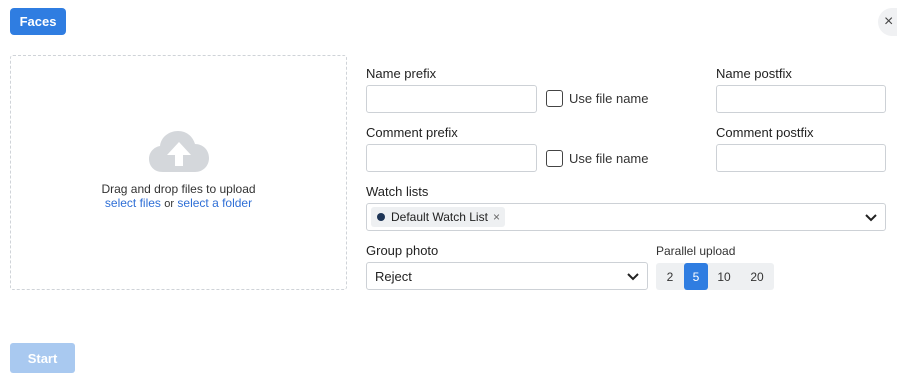 This screenshot has height=373, width=897. What do you see at coordinates (801, 99) in the screenshot?
I see `name-postfix-input` at bounding box center [801, 99].